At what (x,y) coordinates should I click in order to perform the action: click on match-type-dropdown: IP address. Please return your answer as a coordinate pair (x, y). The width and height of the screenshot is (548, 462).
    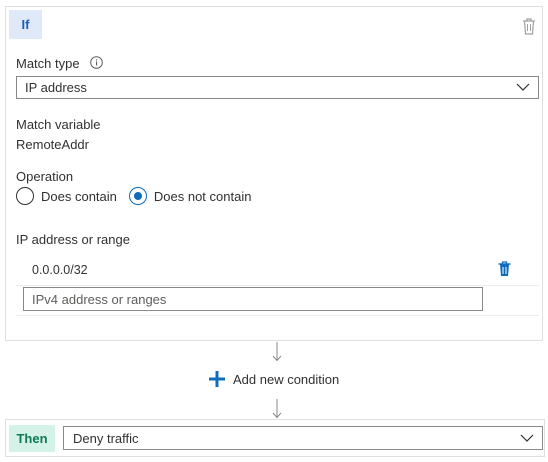
    Looking at the image, I should click on (277, 87).